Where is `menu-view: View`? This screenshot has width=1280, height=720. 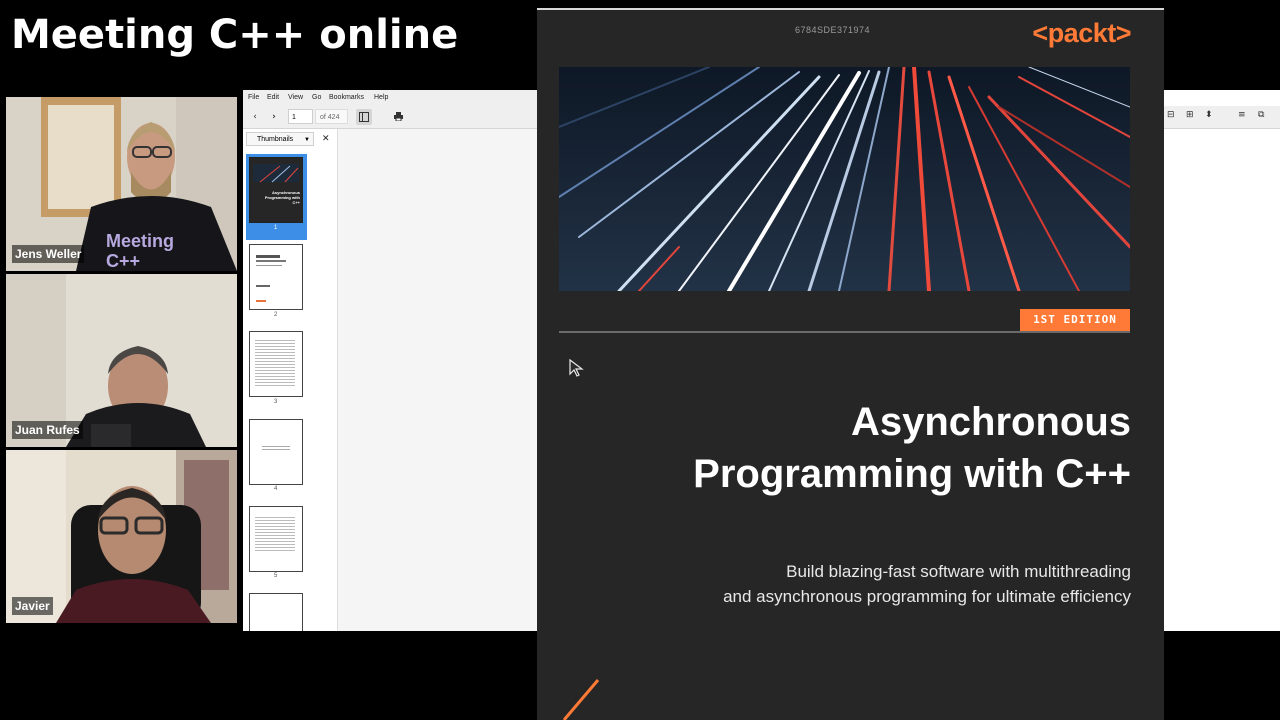 menu-view: View is located at coordinates (295, 97).